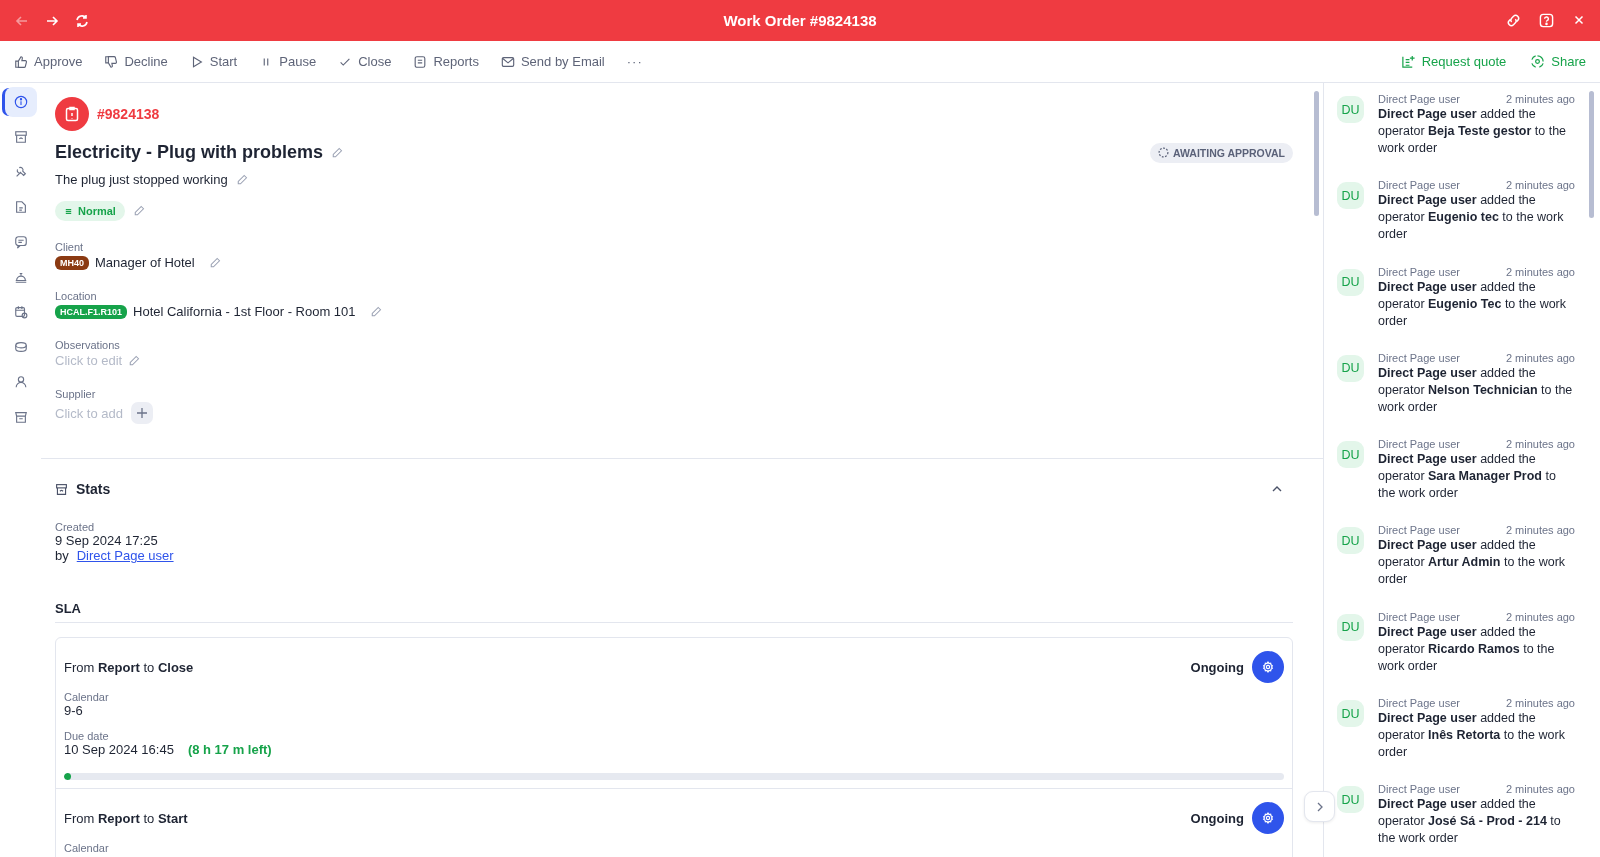 The image size is (1600, 857). I want to click on refresh-icon, so click(82, 20).